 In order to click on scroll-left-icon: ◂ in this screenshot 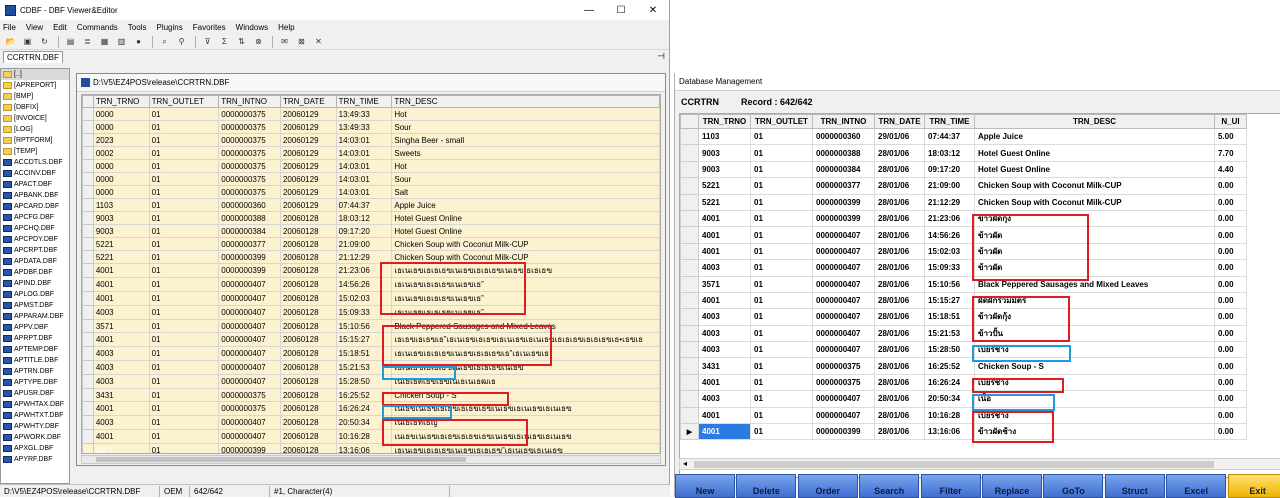, I will do `click(685, 463)`.